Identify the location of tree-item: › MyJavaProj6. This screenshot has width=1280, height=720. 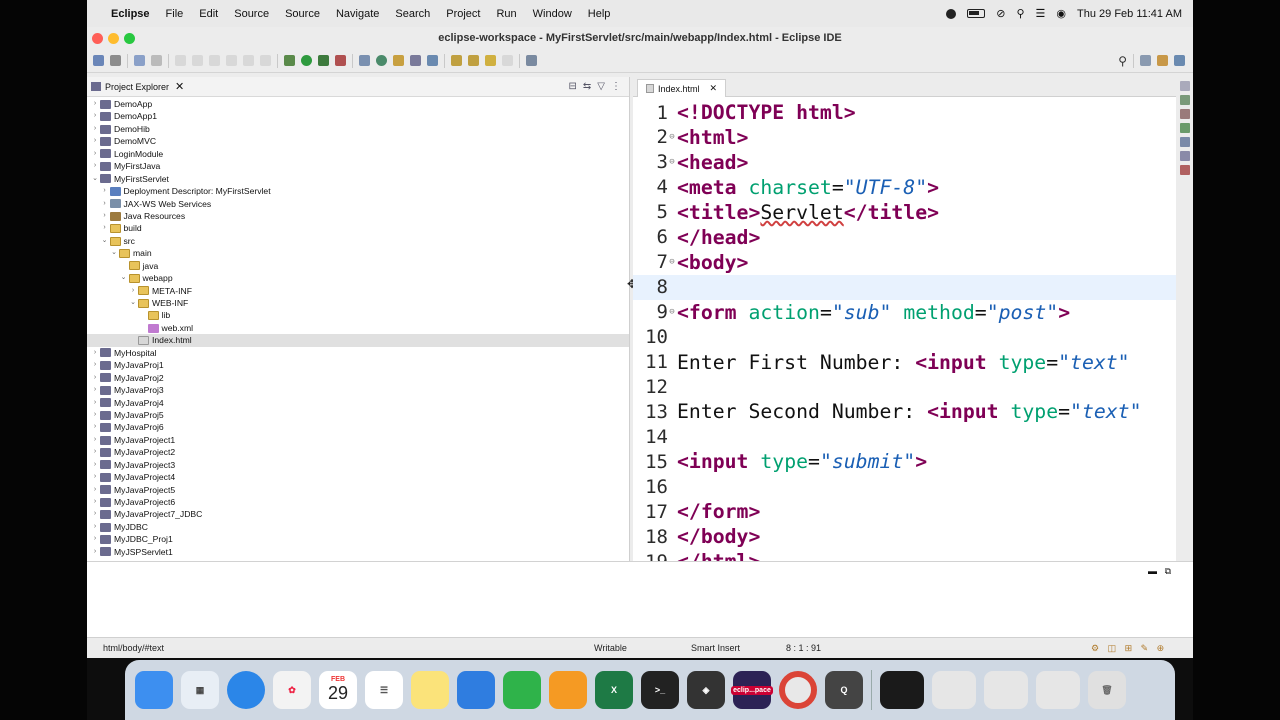
(358, 427).